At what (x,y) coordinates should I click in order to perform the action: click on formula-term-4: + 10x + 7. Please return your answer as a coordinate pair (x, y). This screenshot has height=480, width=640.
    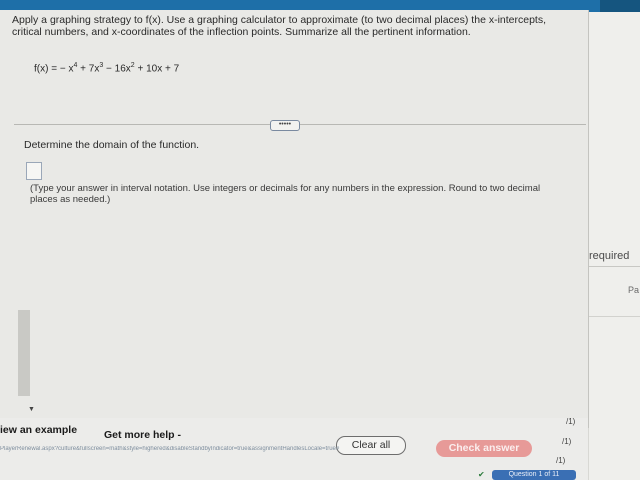
    Looking at the image, I should click on (157, 69).